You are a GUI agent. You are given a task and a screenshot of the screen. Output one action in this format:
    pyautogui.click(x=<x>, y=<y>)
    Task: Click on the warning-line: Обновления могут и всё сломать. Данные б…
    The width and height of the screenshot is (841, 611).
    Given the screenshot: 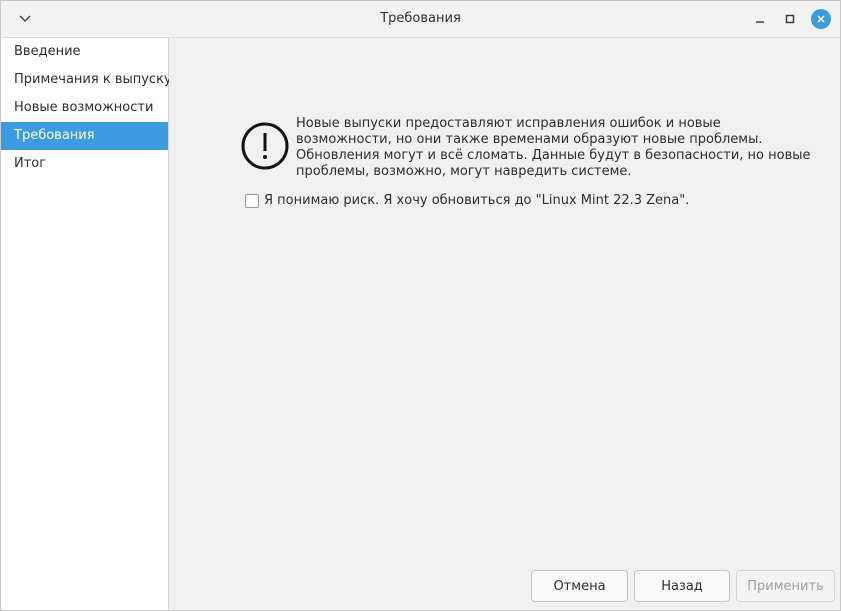 What is the action you would take?
    pyautogui.click(x=553, y=155)
    